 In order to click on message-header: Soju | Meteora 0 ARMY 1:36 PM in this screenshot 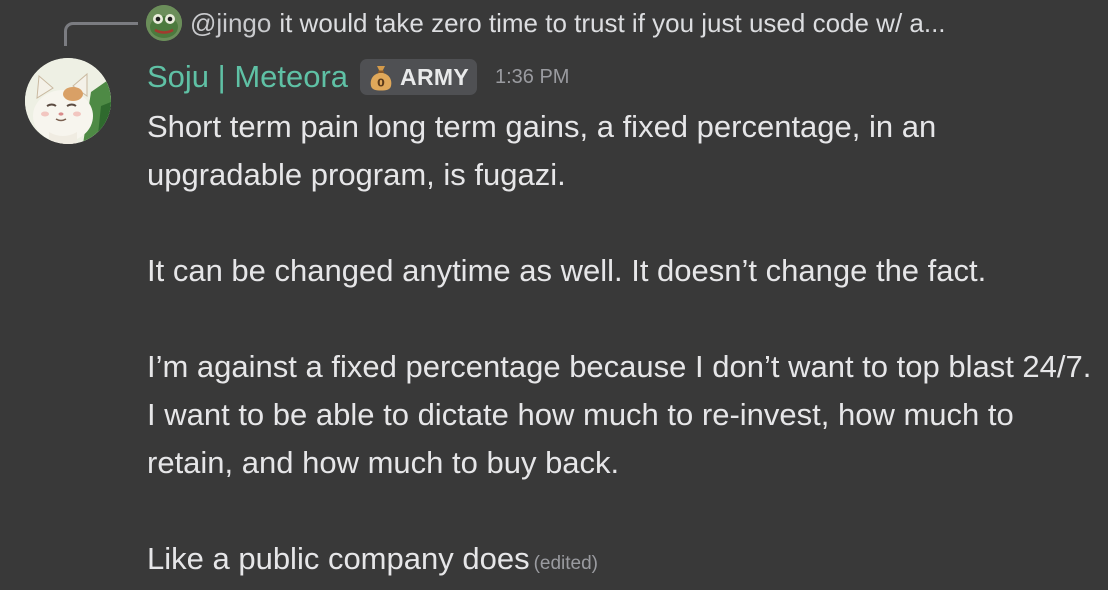, I will do `click(358, 77)`.